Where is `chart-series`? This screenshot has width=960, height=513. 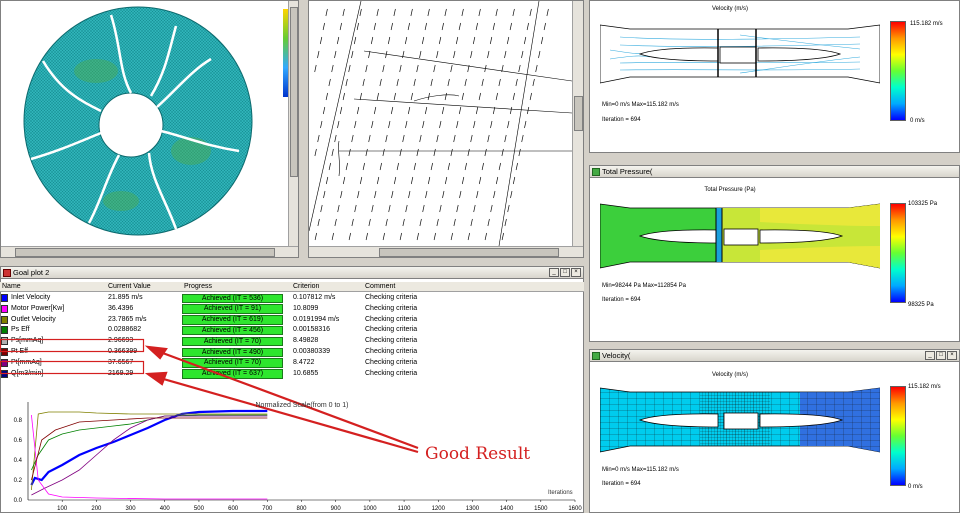
chart-series is located at coordinates (149, 454).